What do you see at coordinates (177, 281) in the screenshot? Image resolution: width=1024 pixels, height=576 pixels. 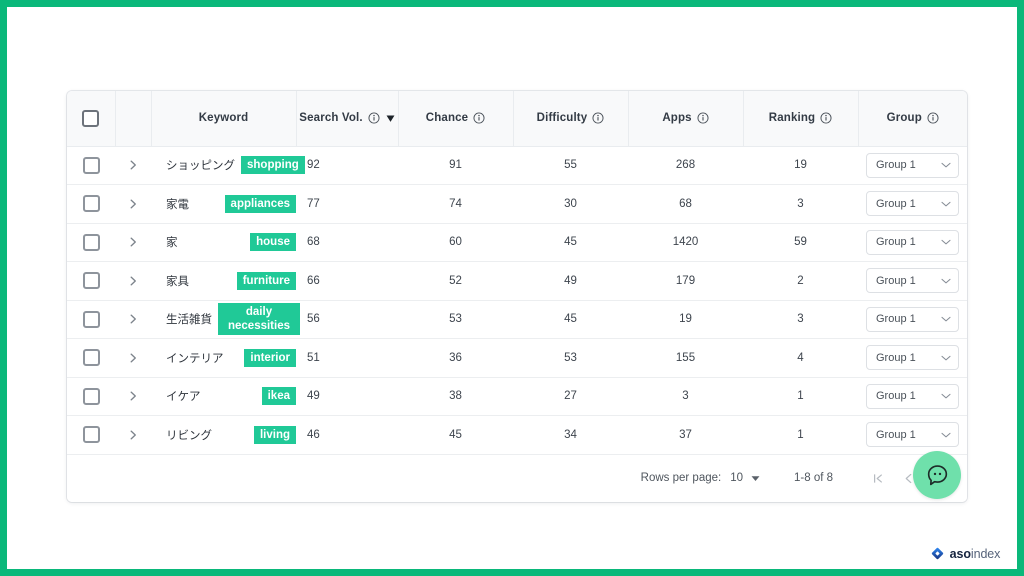 I see `keyword-text: 家具` at bounding box center [177, 281].